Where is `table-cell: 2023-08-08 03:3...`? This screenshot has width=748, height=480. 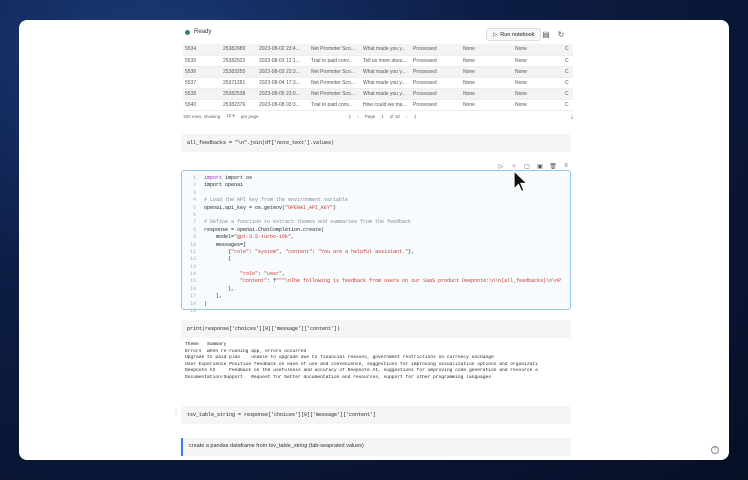
table-cell: 2023-08-08 03:3... is located at coordinates (283, 105).